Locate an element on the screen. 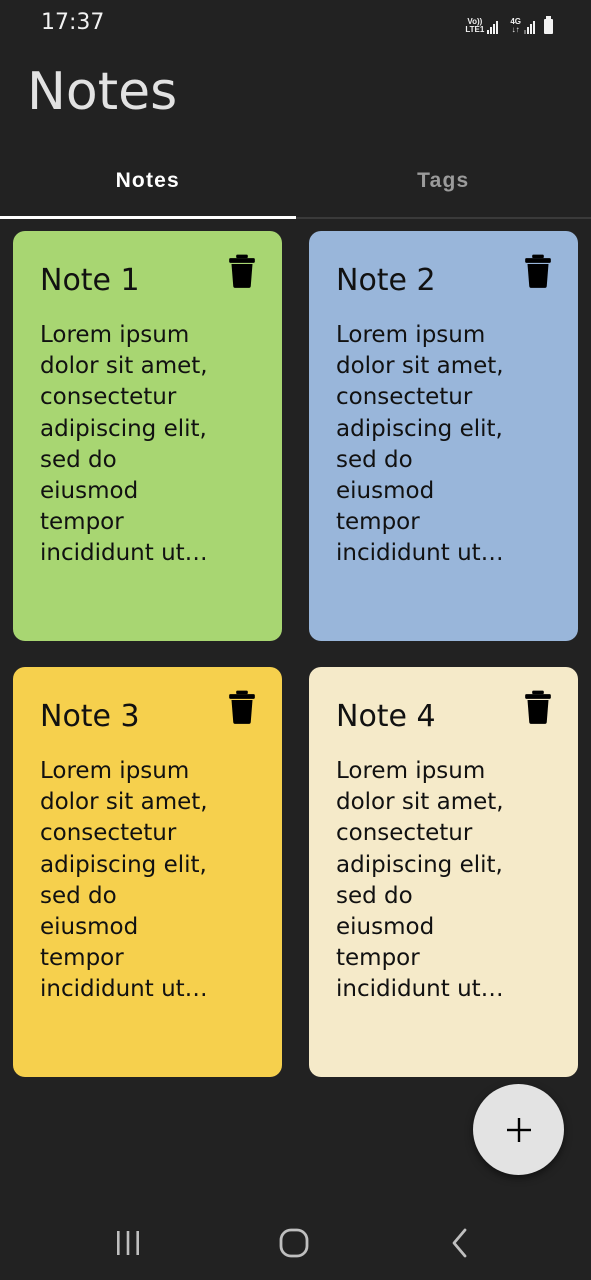  status-icons: Vo)) LTE1 4G ↓↑ is located at coordinates (509, 23).